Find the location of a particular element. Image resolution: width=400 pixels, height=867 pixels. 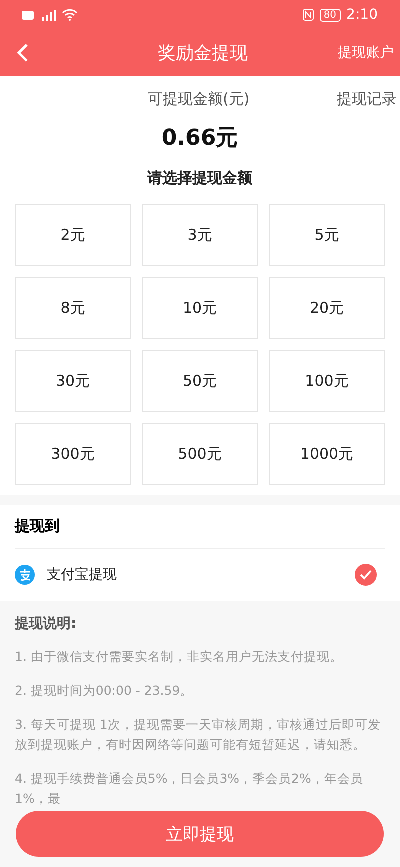

amount-option: 2元 is located at coordinates (73, 235).